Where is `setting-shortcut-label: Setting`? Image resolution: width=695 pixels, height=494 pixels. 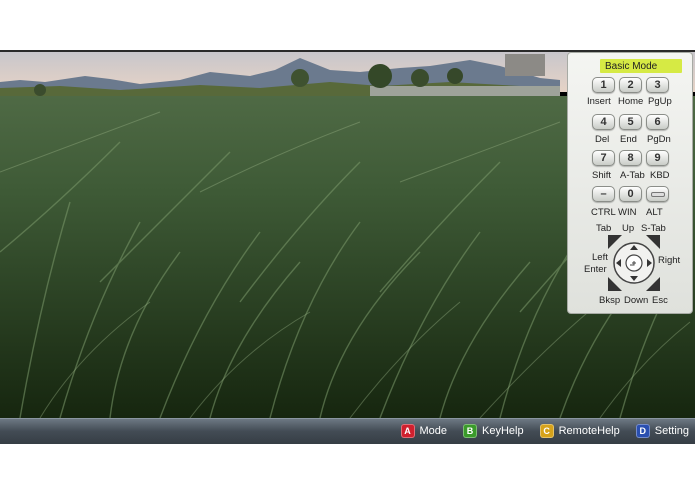
setting-shortcut-label: Setting is located at coordinates (671, 431).